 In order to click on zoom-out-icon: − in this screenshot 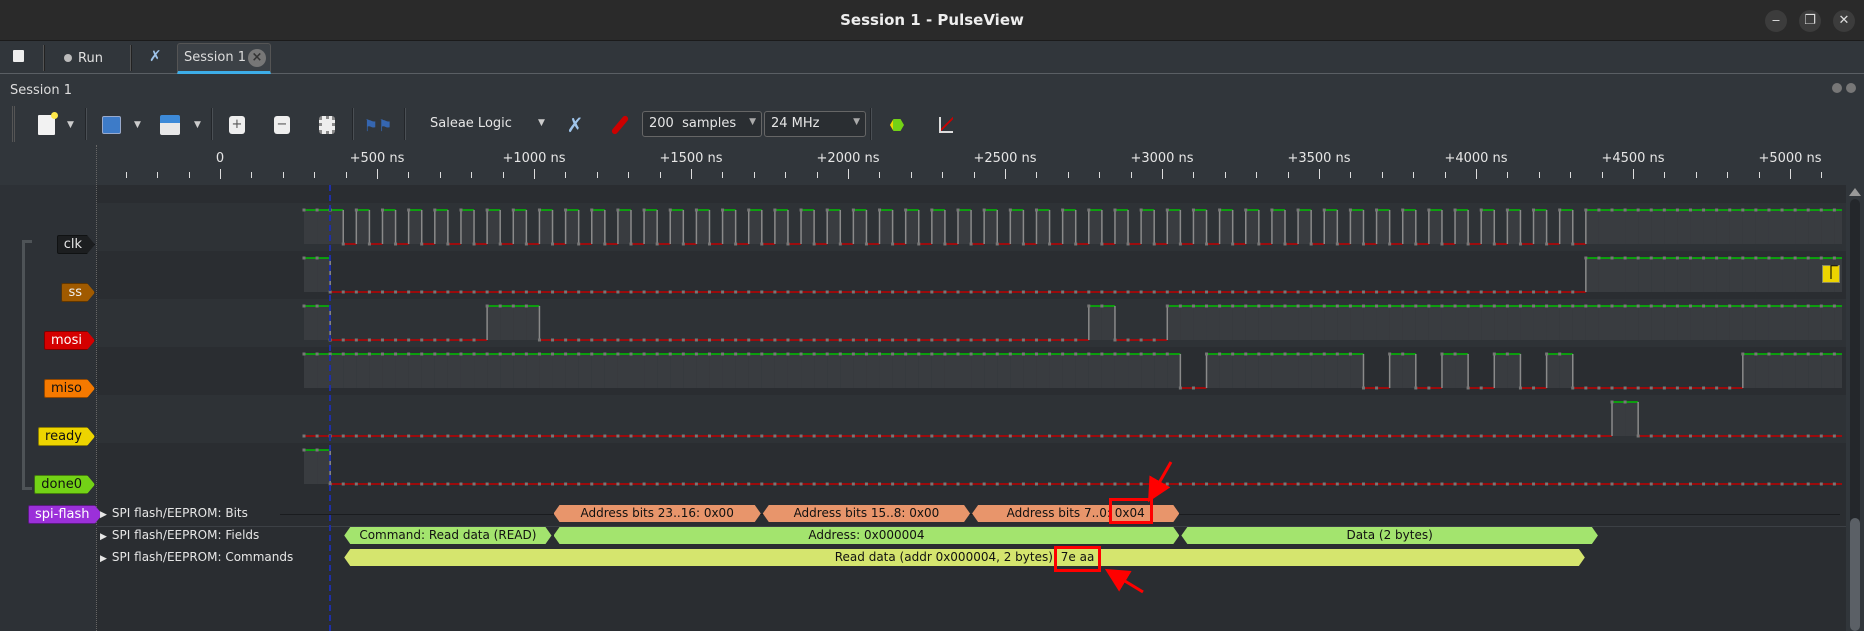, I will do `click(282, 125)`.